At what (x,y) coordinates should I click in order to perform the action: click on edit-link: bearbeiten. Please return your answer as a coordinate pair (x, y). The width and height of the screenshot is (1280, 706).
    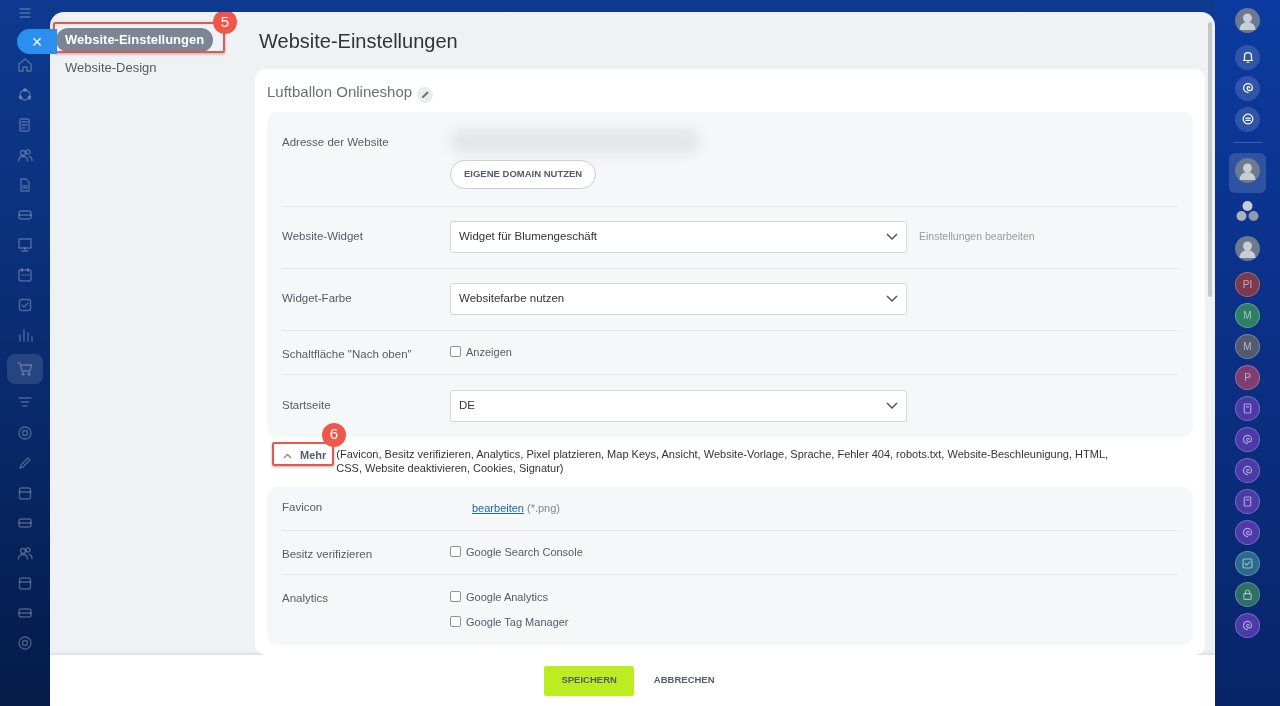
    Looking at the image, I should click on (498, 508).